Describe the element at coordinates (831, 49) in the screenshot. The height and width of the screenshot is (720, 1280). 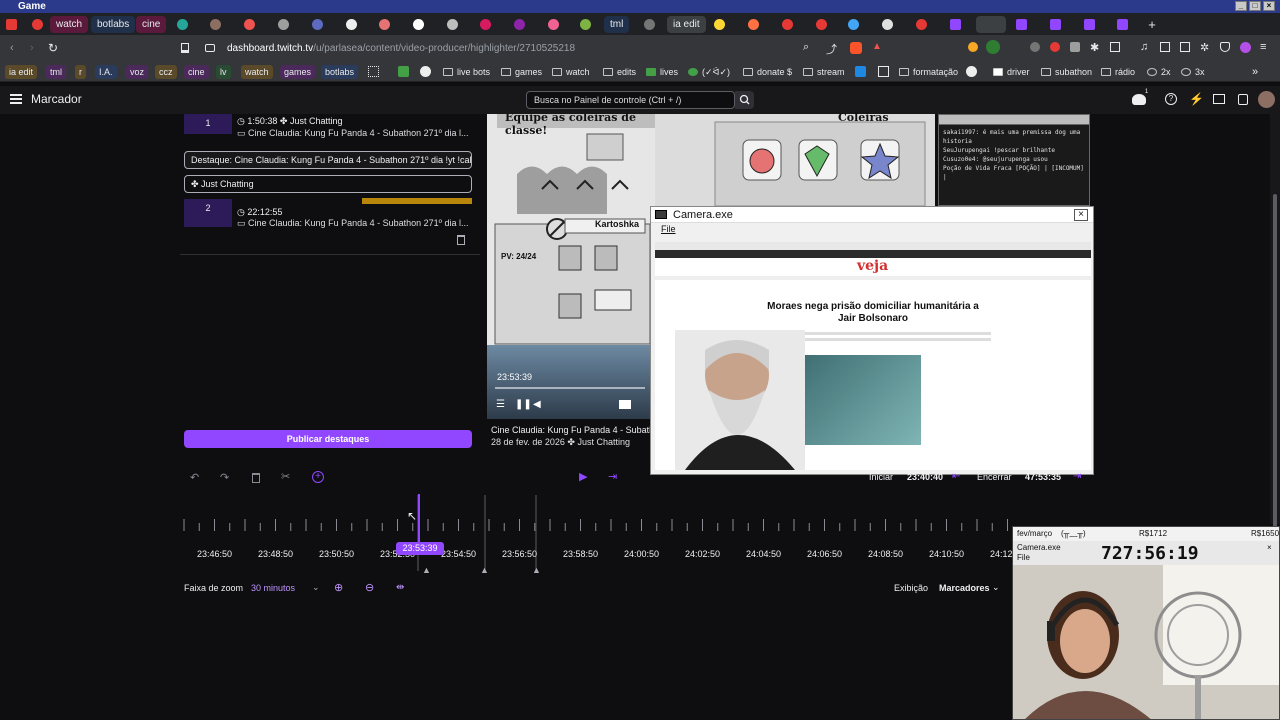
I see `share-icon: ⤴` at that location.